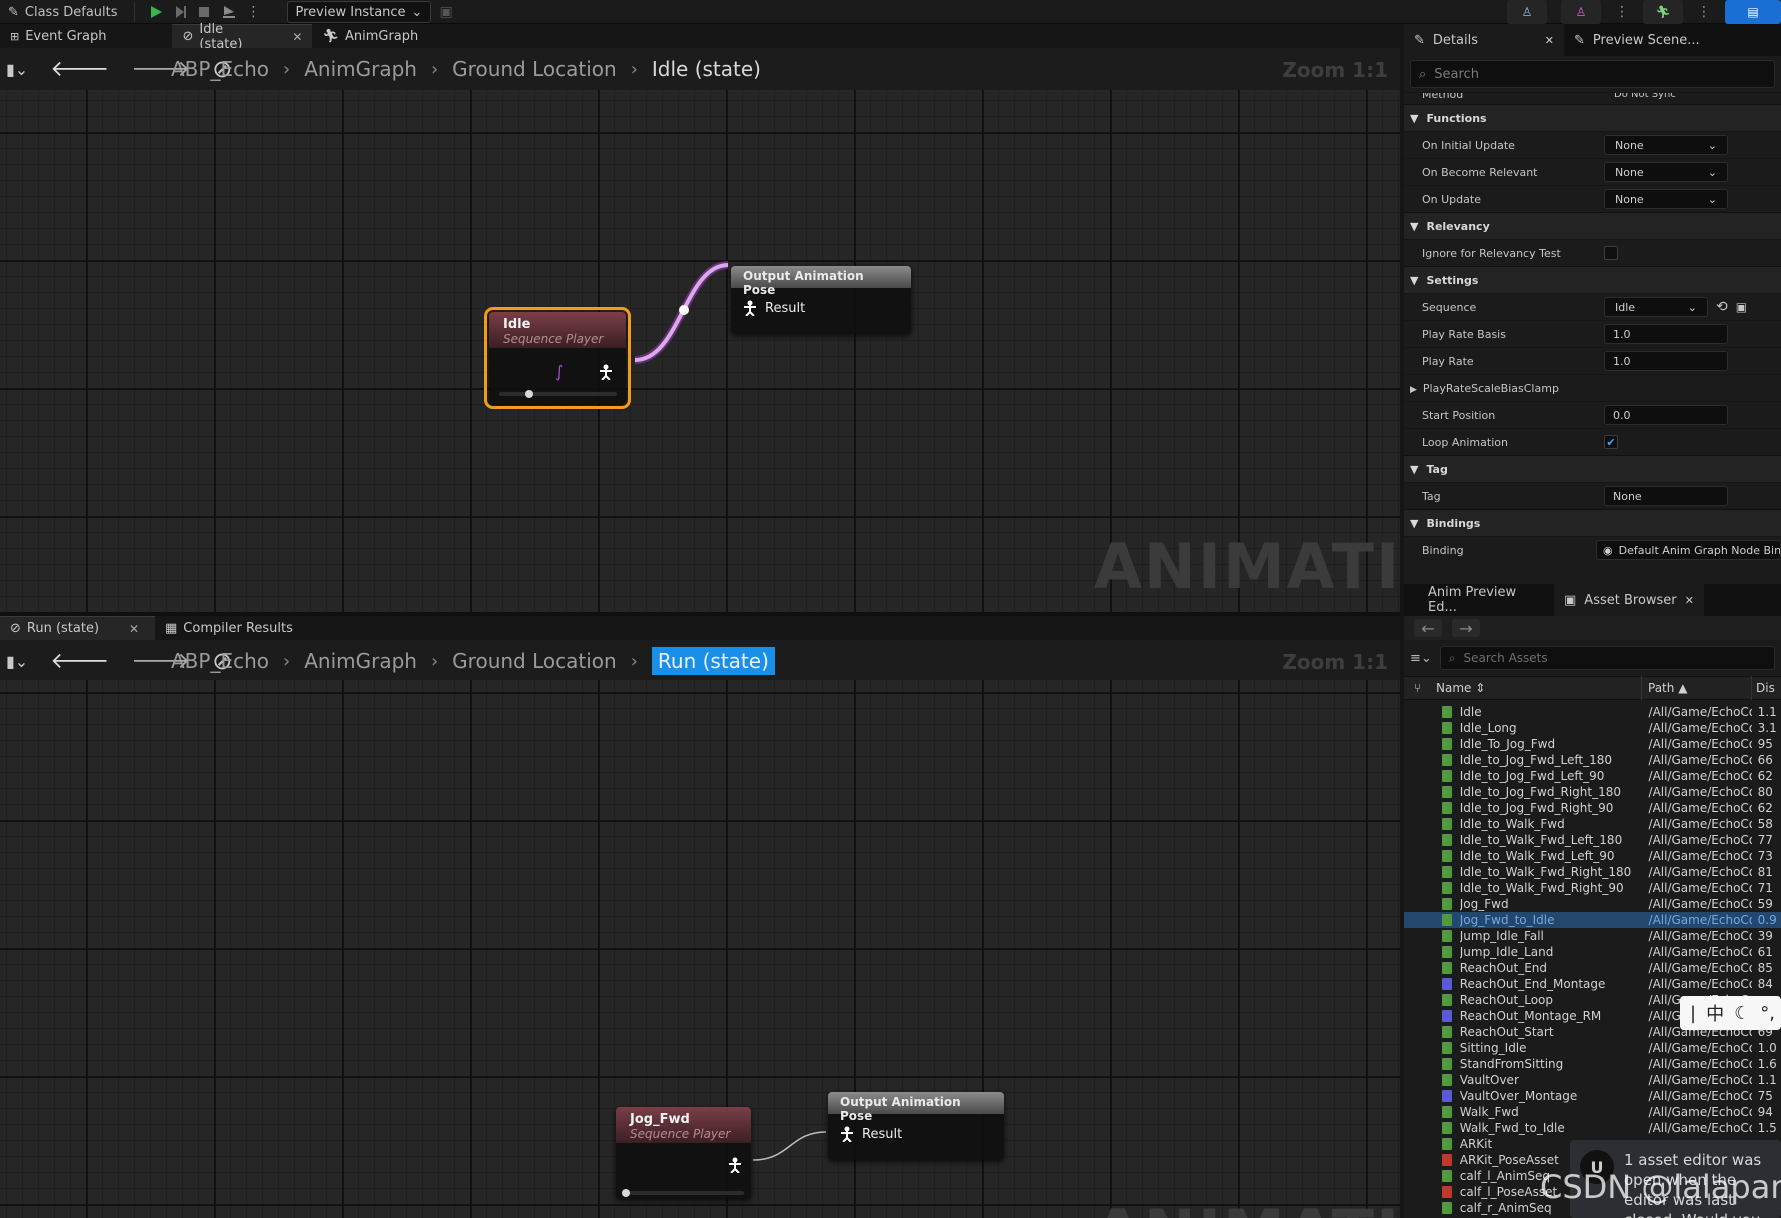 The image size is (1781, 1218). Describe the element at coordinates (1622, 12) in the screenshot. I see `mode-options-icon: ⋮` at that location.